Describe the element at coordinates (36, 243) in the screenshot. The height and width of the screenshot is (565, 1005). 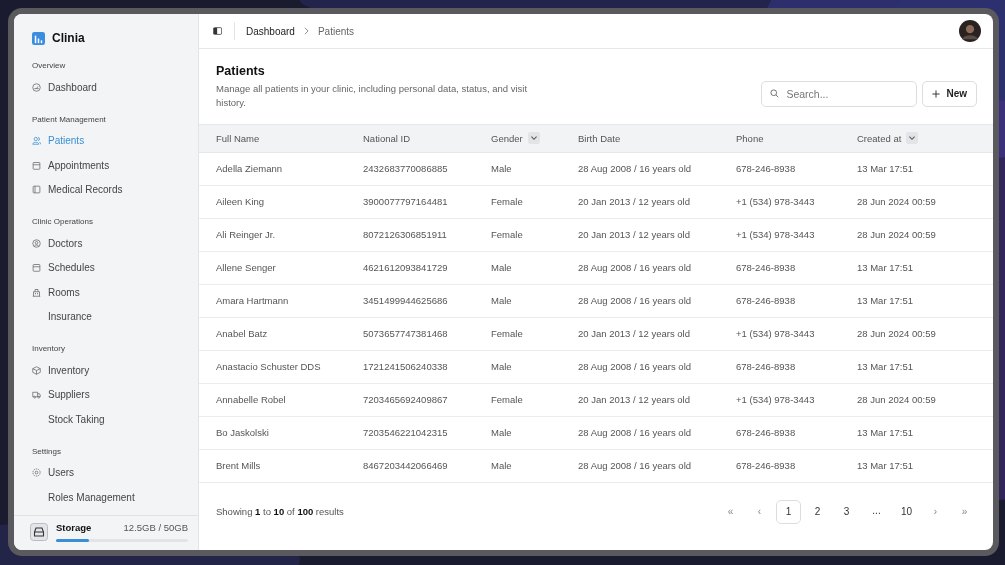
I see `user-circle-icon` at that location.